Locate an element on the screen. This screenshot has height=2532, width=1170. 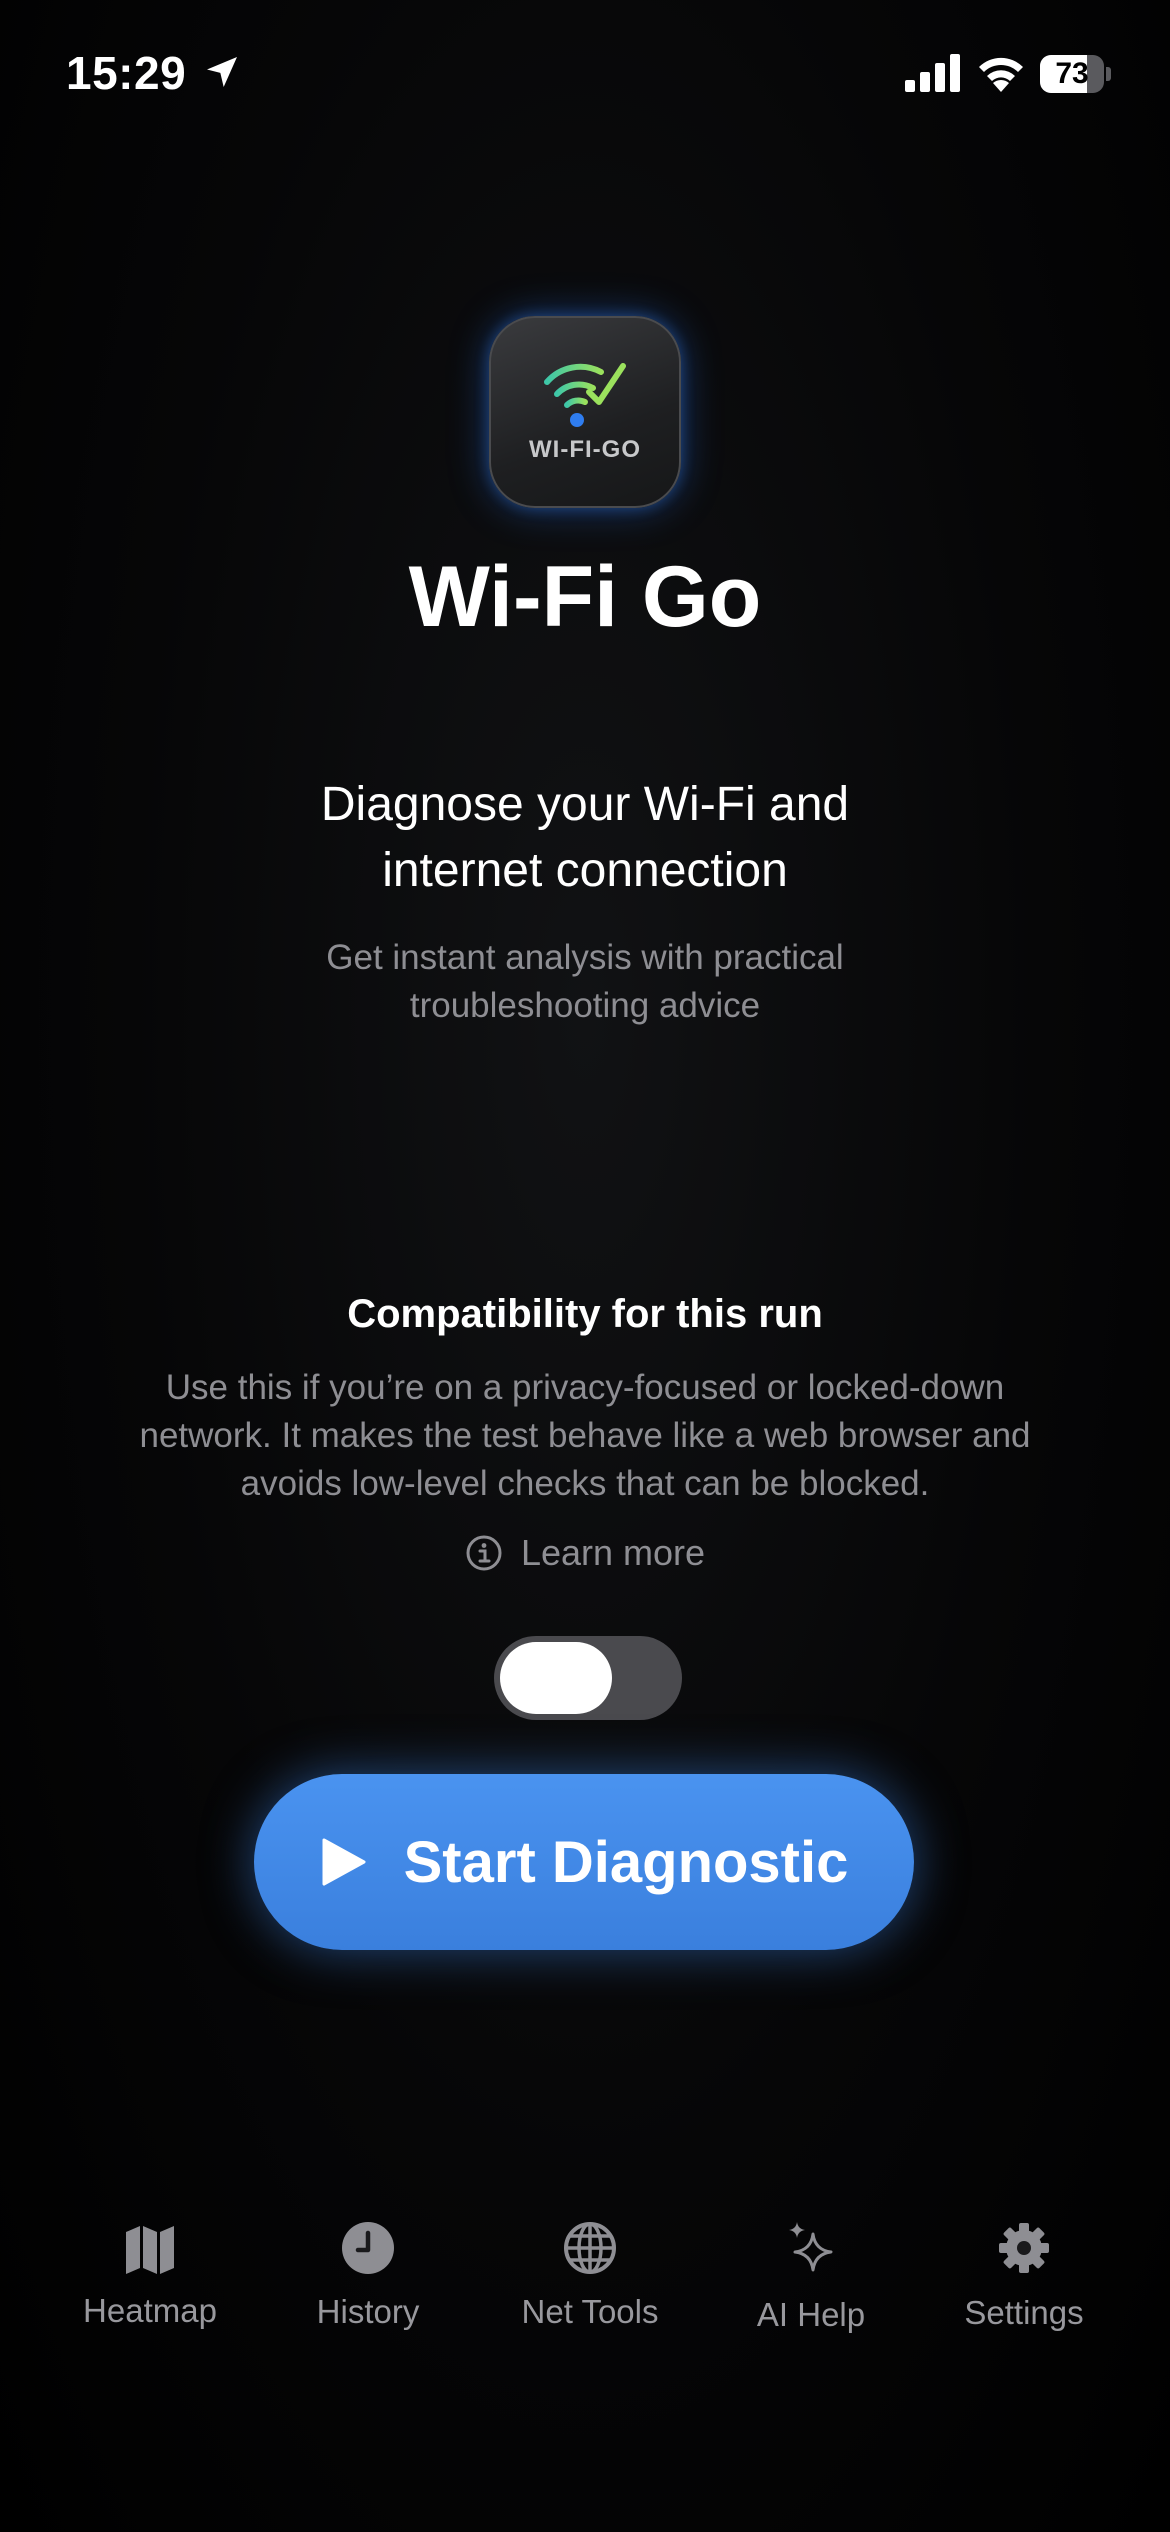
tab-label: History is located at coordinates (368, 2311).